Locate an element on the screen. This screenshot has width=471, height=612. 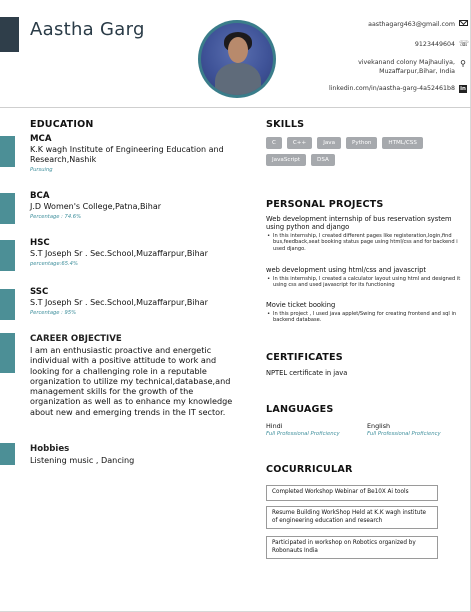
skill-chip: HTML/CSS is located at coordinates (402, 143).